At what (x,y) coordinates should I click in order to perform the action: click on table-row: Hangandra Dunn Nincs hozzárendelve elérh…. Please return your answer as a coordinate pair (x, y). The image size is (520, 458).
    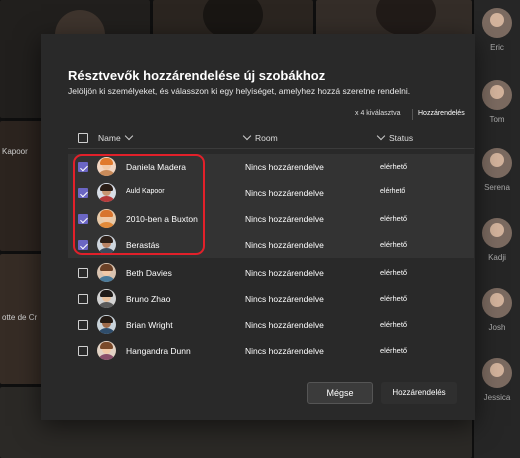
    Looking at the image, I should click on (271, 351).